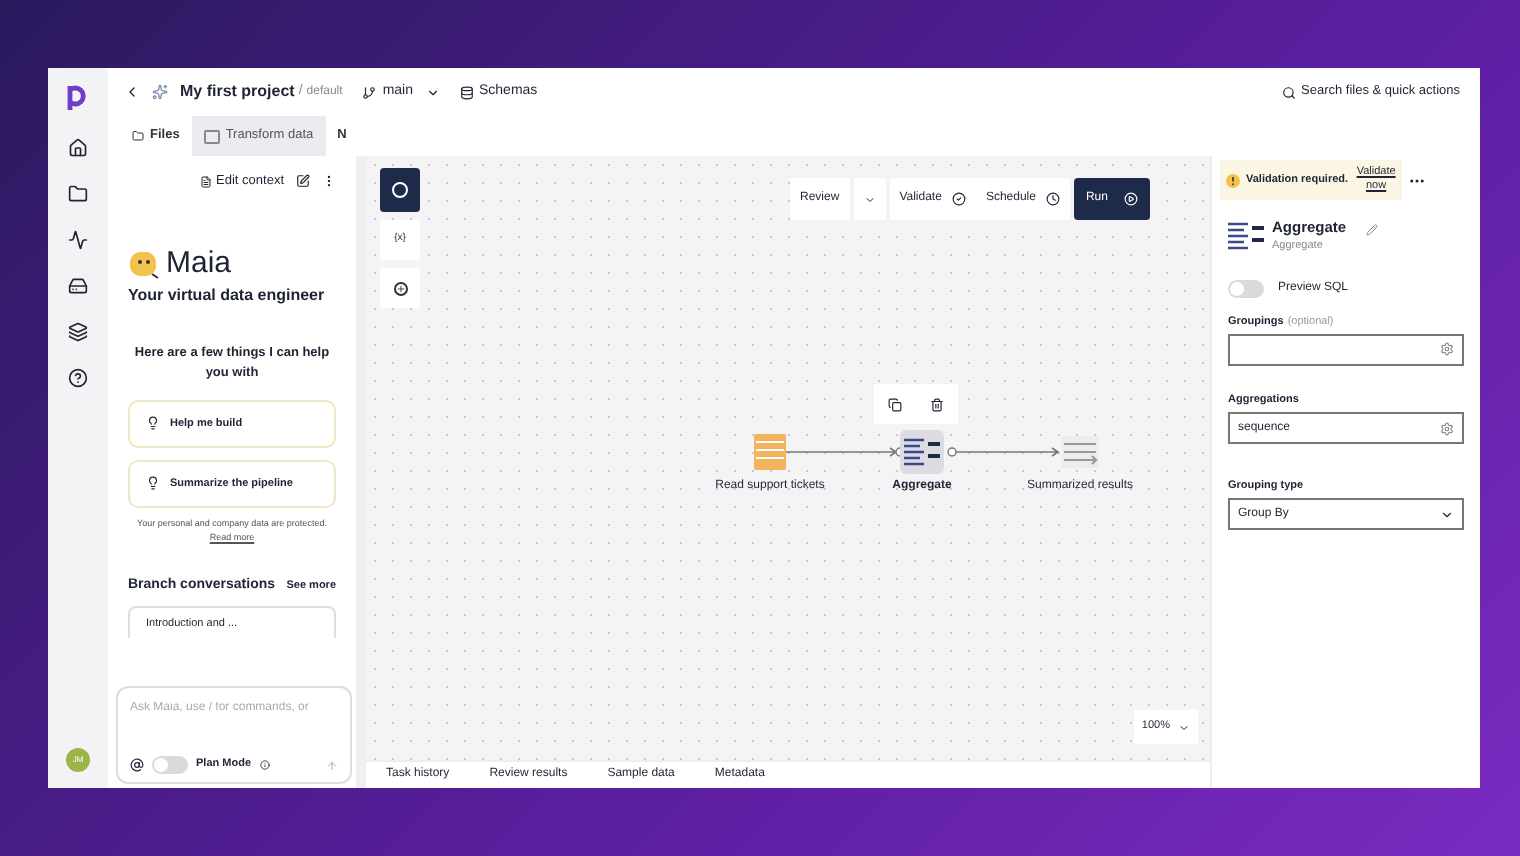 Image resolution: width=1520 pixels, height=856 pixels. What do you see at coordinates (144, 263) in the screenshot?
I see `robot-logo-icon` at bounding box center [144, 263].